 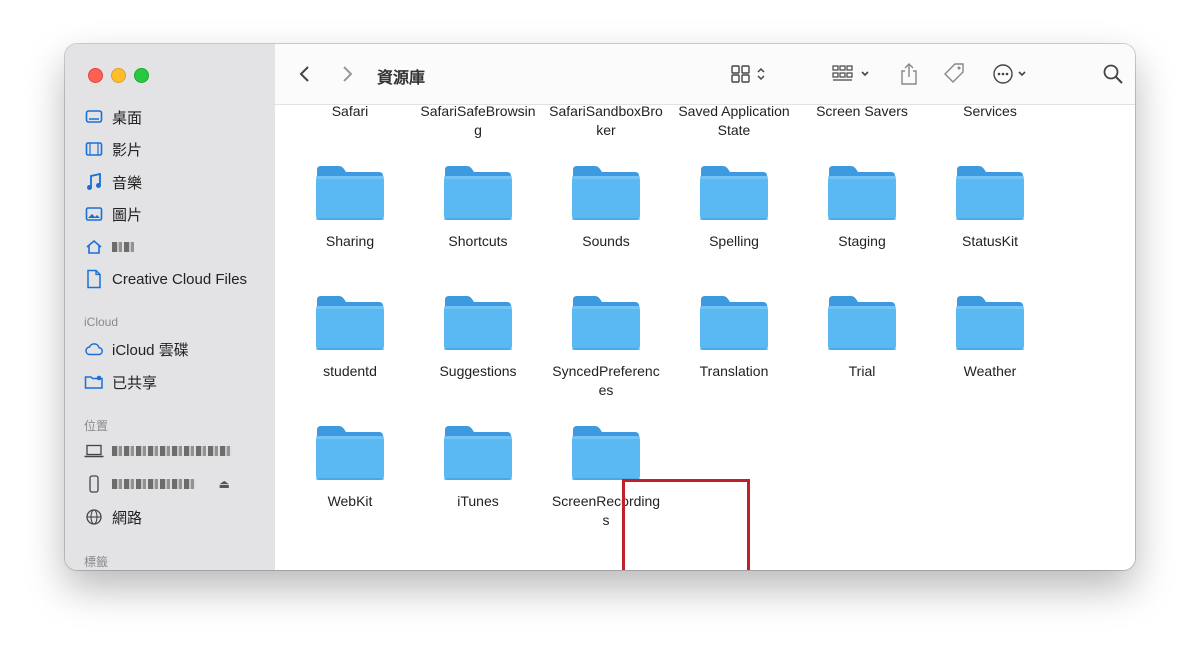 I want to click on window-controls, so click(x=118, y=75).